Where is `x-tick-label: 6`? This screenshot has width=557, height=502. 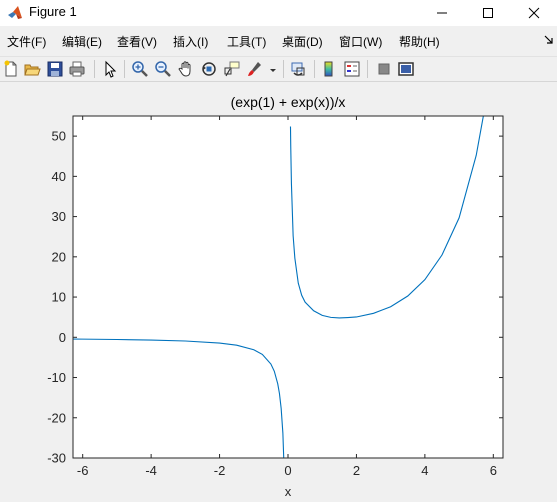 x-tick-label: 6 is located at coordinates (493, 470).